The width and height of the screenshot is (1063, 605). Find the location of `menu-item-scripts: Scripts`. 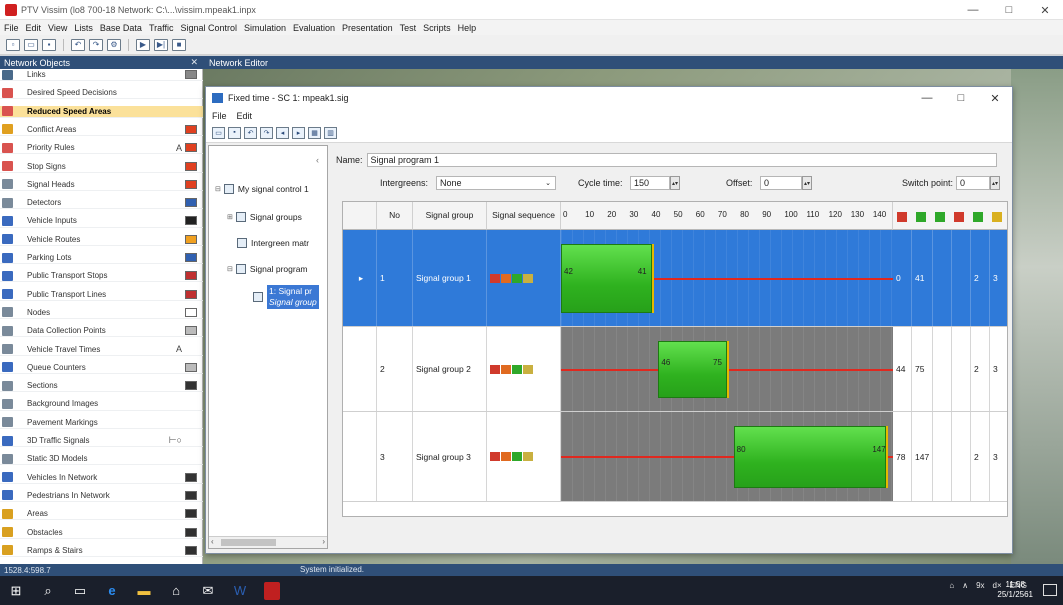

menu-item-scripts: Scripts is located at coordinates (437, 28).